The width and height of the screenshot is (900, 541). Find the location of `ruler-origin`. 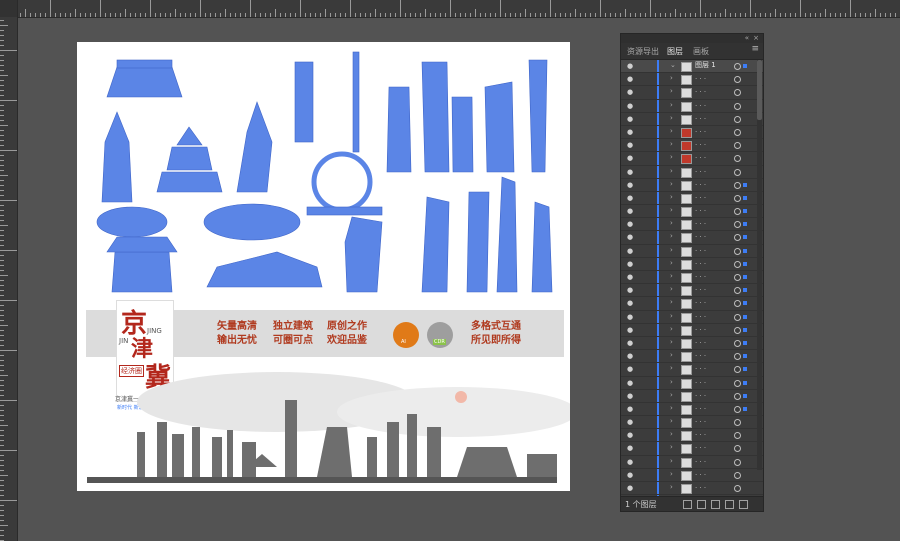

ruler-origin is located at coordinates (8, 8).